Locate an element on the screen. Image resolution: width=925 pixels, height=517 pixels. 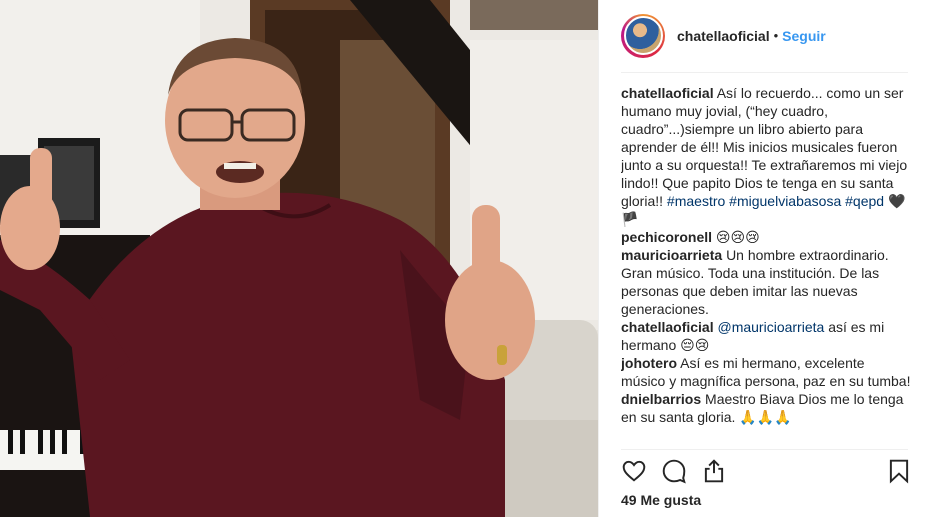
follow-button: Seguir is located at coordinates (804, 36).